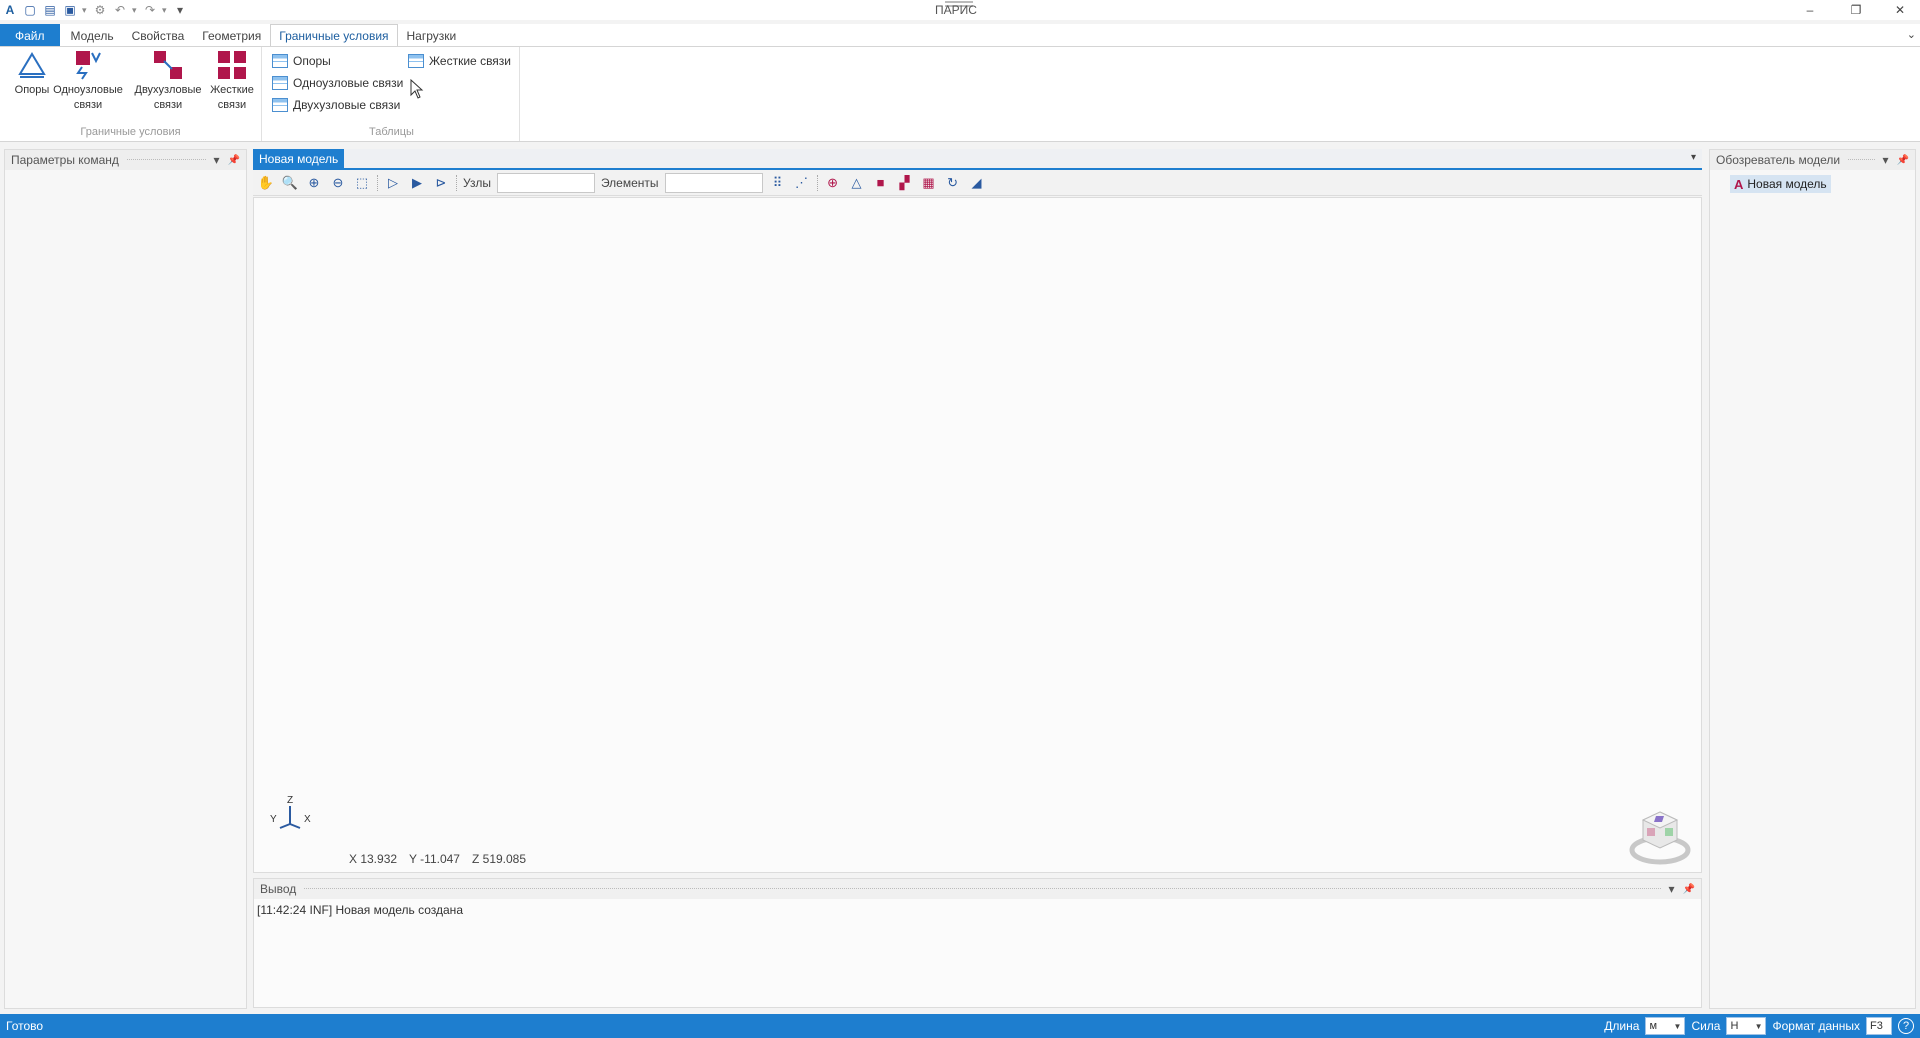  Describe the element at coordinates (10, 10) in the screenshot. I see `app-logo-icon: A` at that location.